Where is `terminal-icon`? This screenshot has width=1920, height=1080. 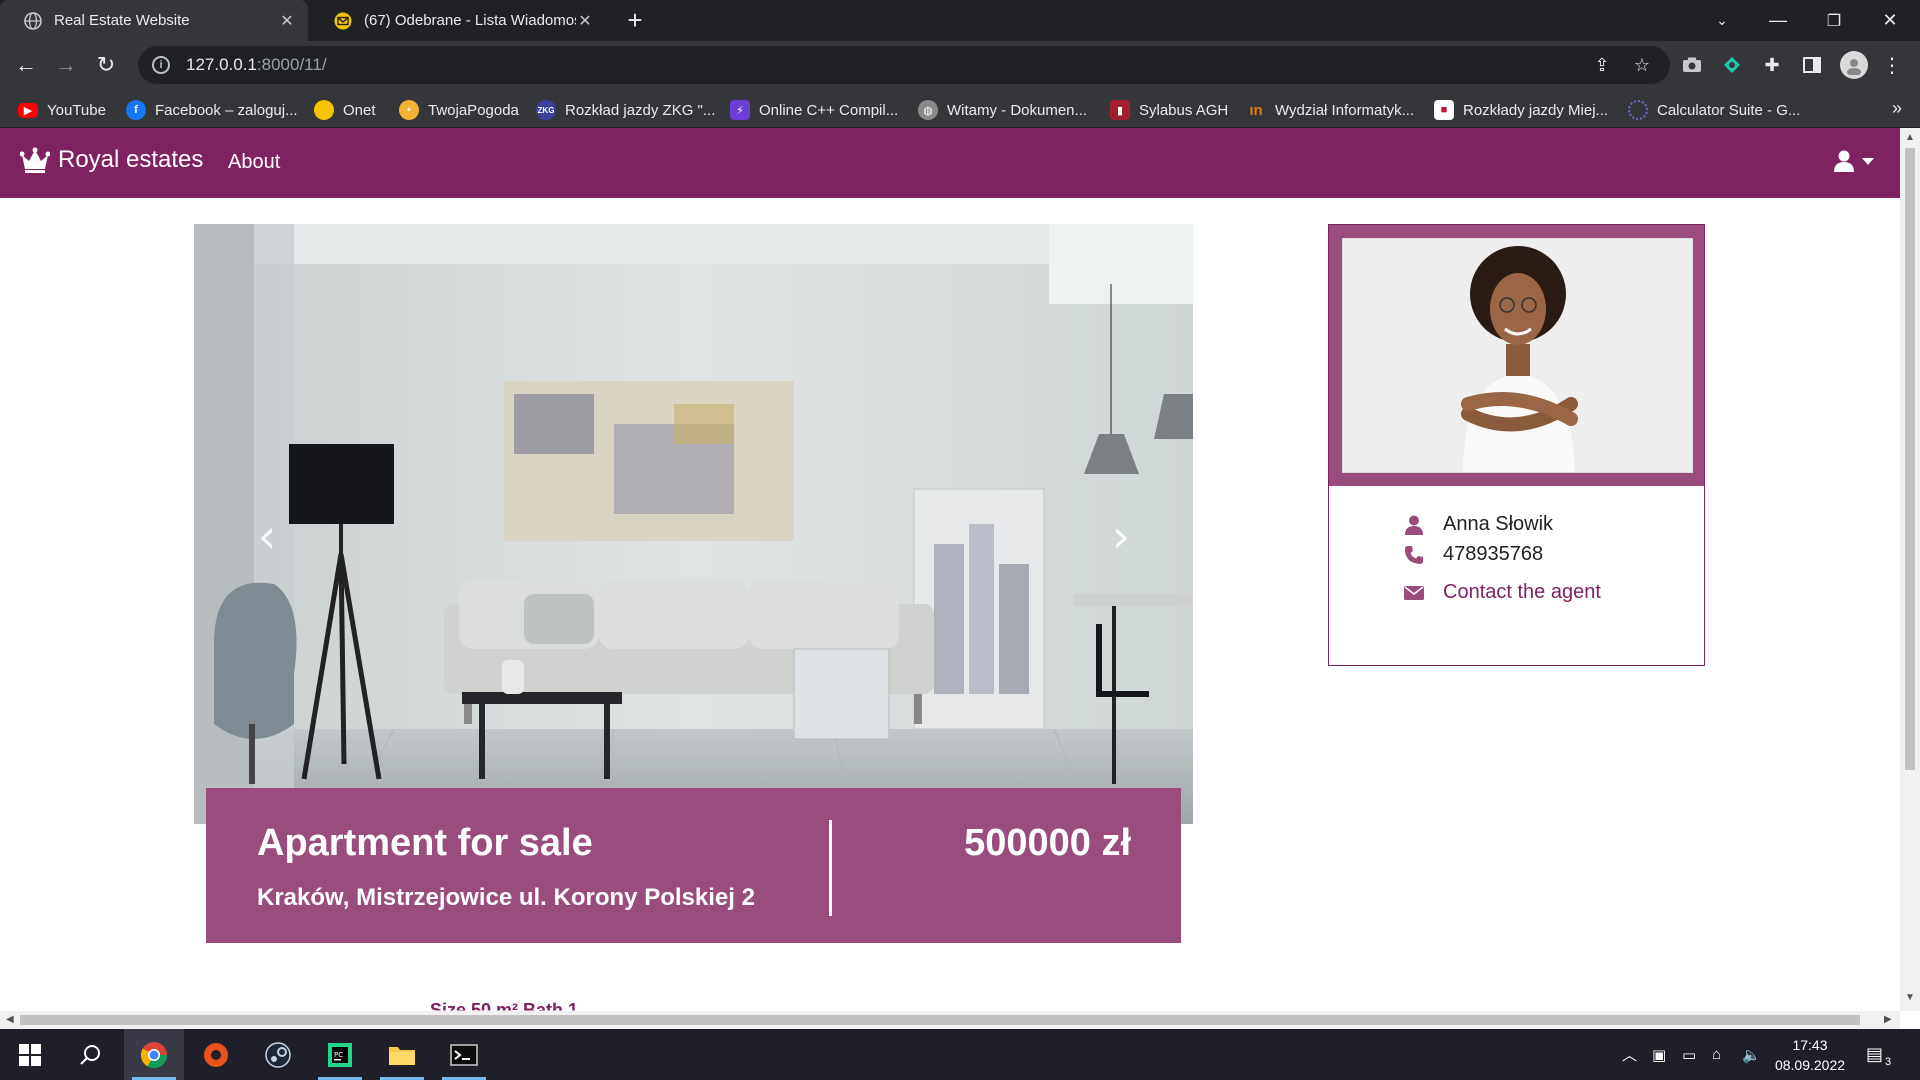
terminal-icon is located at coordinates (464, 1054).